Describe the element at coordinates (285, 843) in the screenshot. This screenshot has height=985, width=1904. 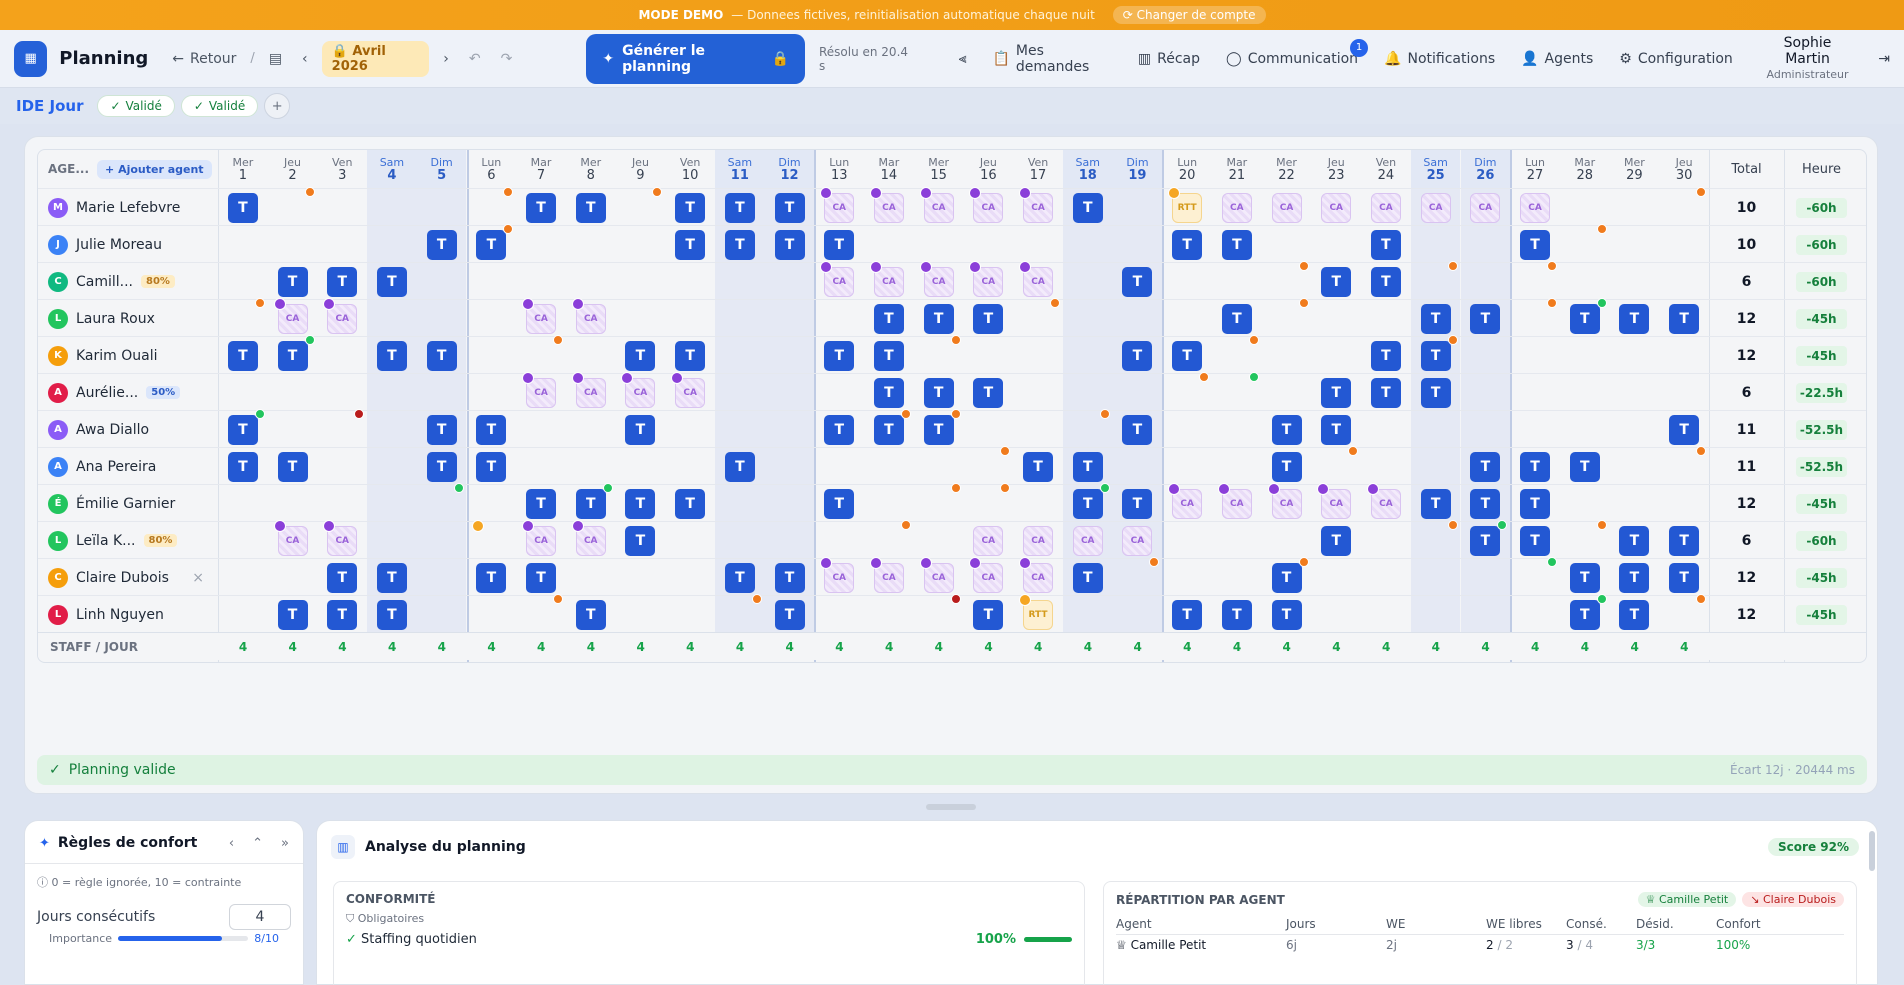
I see `expand-icon: »` at that location.